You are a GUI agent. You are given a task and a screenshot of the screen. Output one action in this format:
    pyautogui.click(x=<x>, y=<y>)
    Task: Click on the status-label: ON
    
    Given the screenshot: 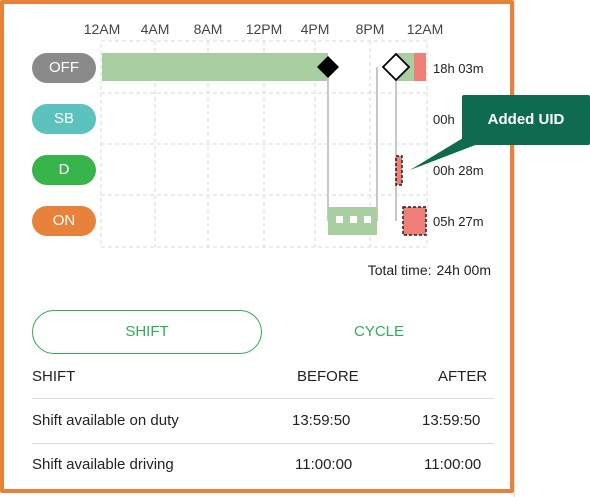 What is the action you would take?
    pyautogui.click(x=64, y=220)
    